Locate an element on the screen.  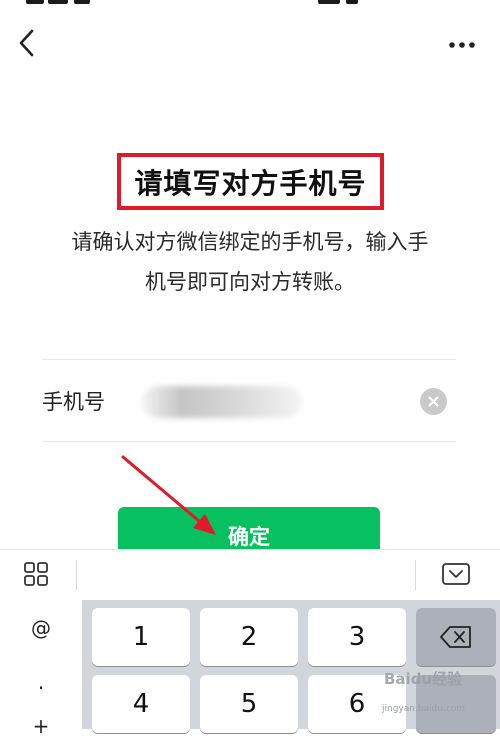
chevron-left-icon is located at coordinates (26, 43).